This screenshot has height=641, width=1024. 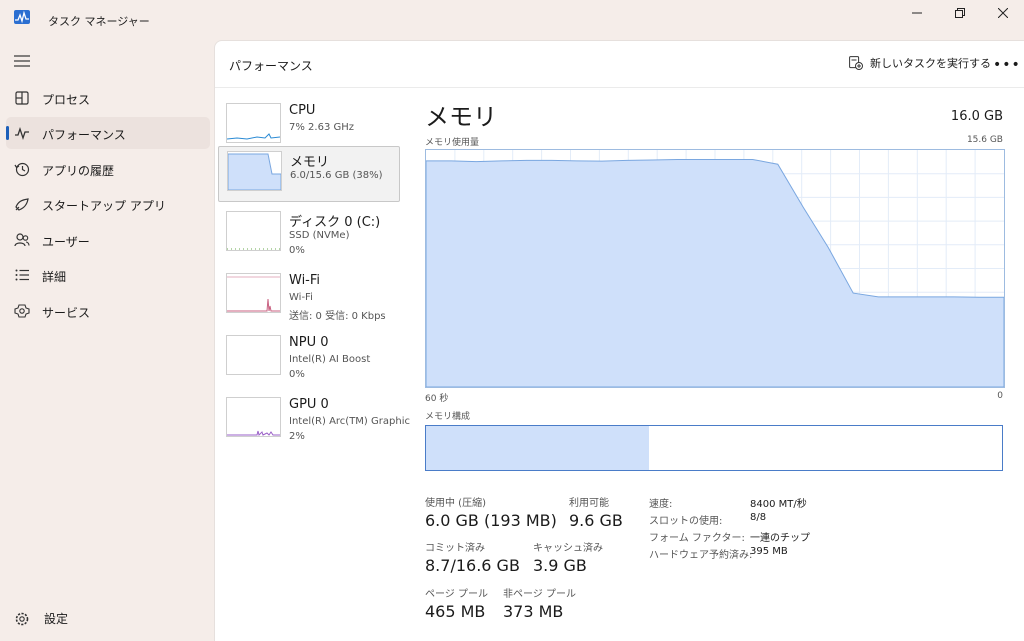 What do you see at coordinates (697, 538) in the screenshot?
I see `spec-form-factor-key: フォーム ファクター:` at bounding box center [697, 538].